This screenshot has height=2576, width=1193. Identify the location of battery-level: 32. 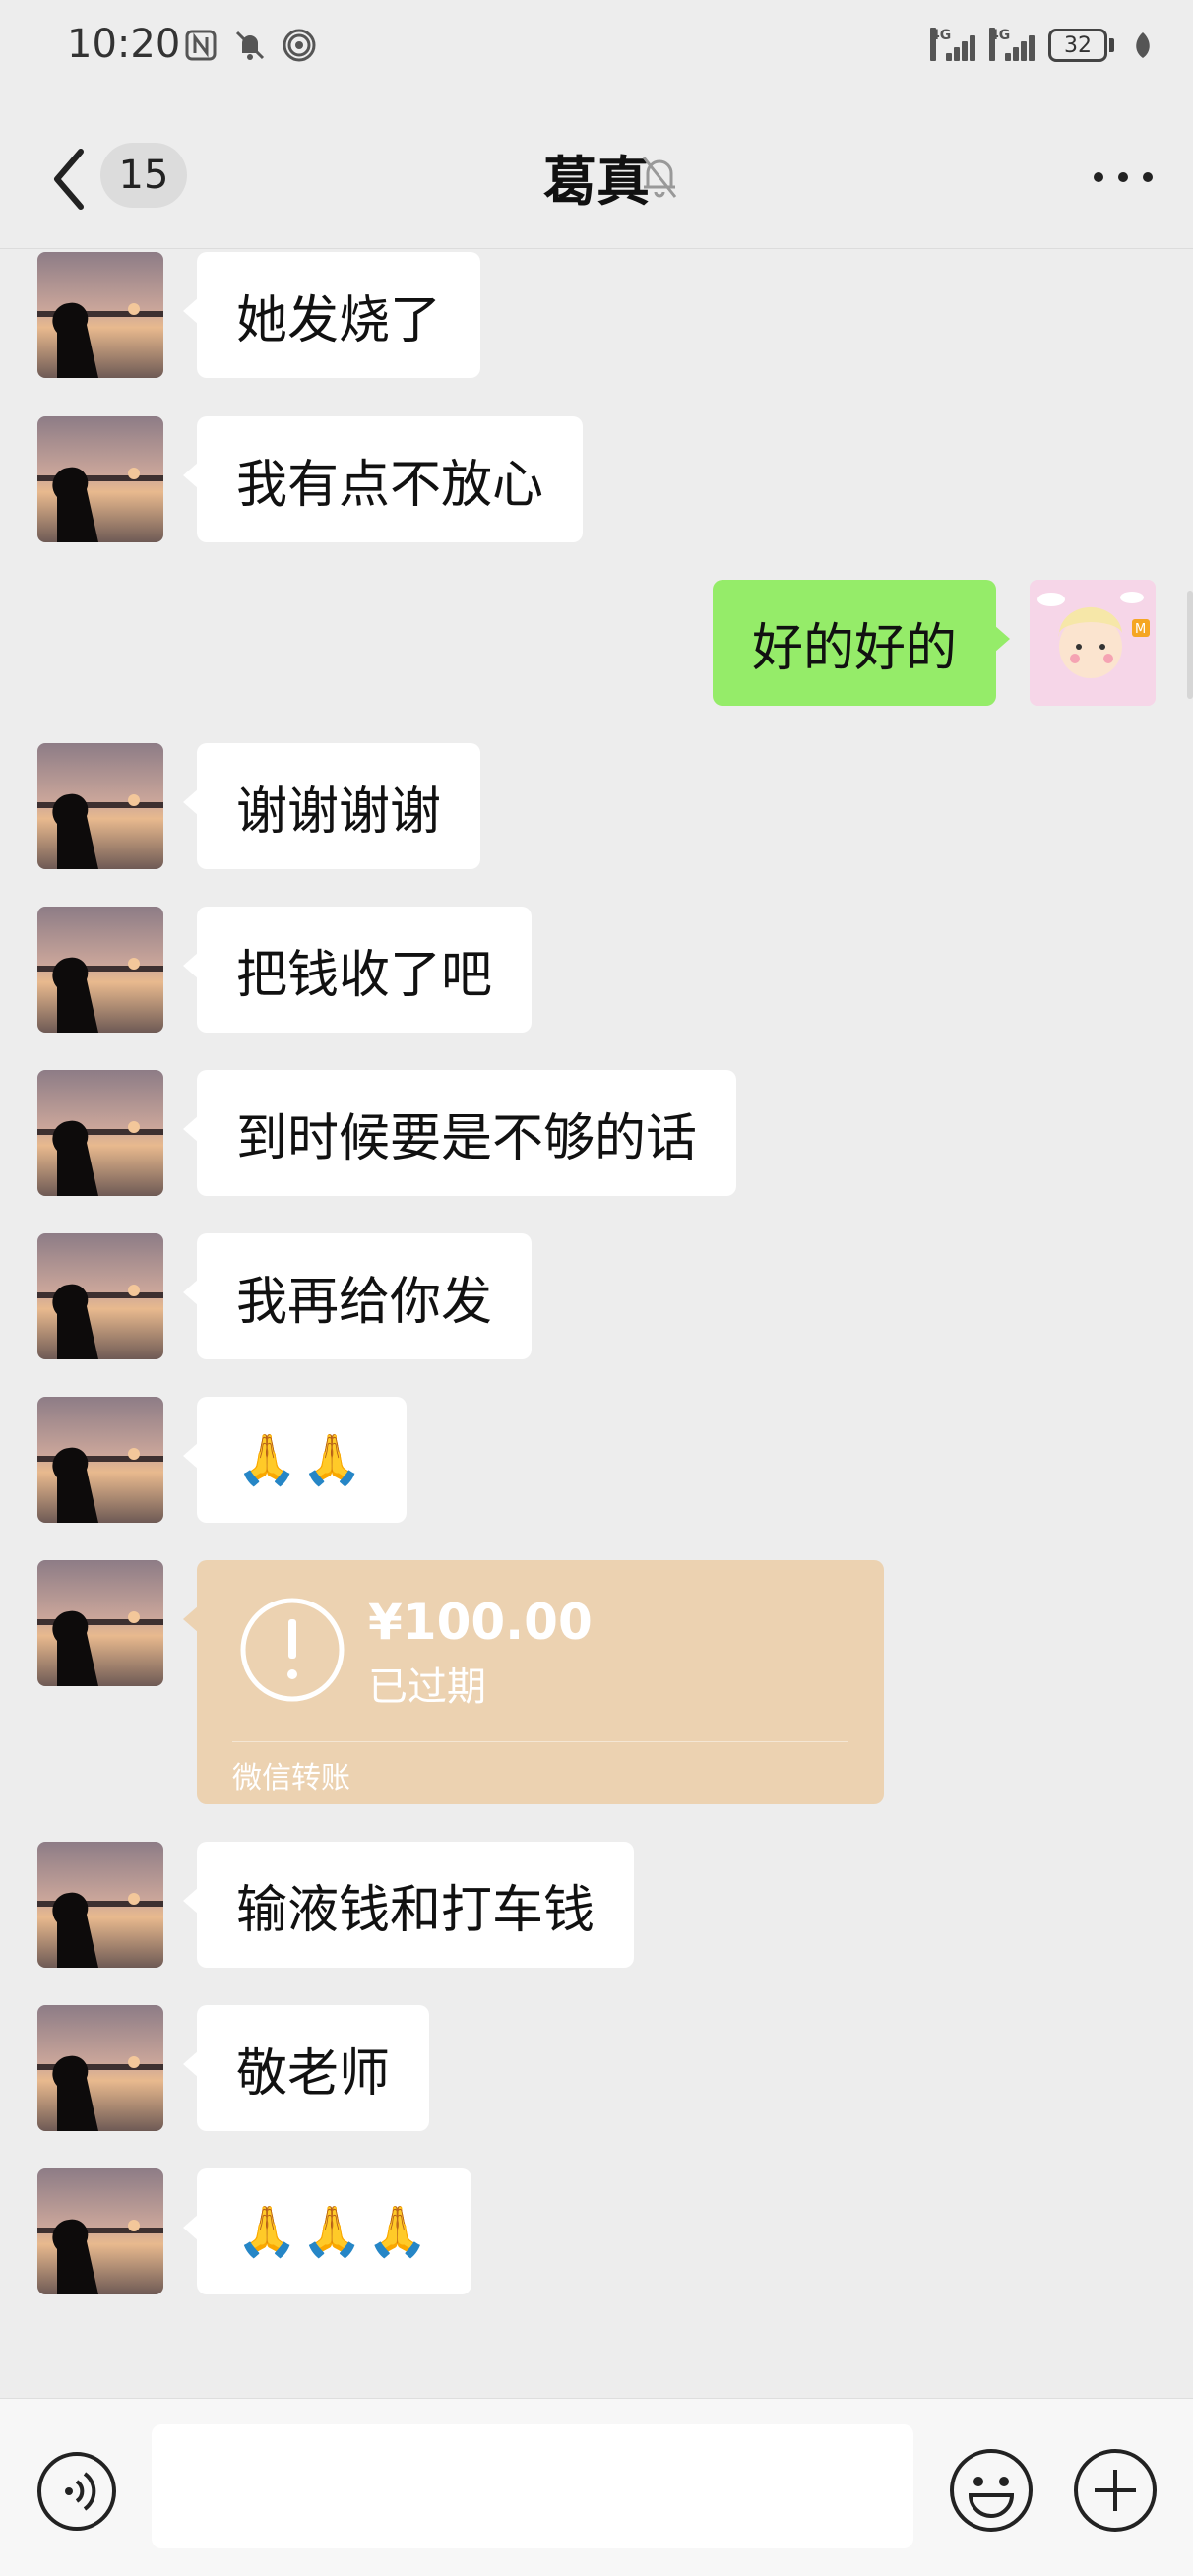
(1077, 46).